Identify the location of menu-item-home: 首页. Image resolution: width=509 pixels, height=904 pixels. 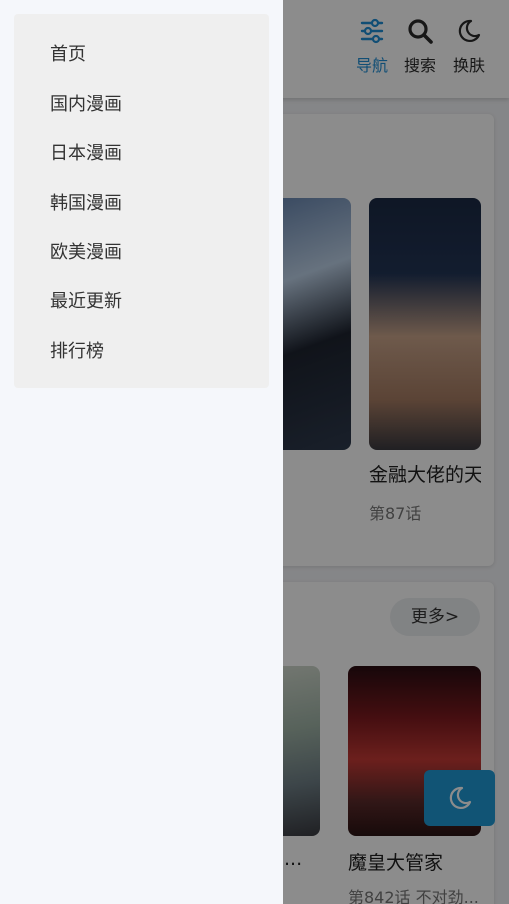
(68, 53).